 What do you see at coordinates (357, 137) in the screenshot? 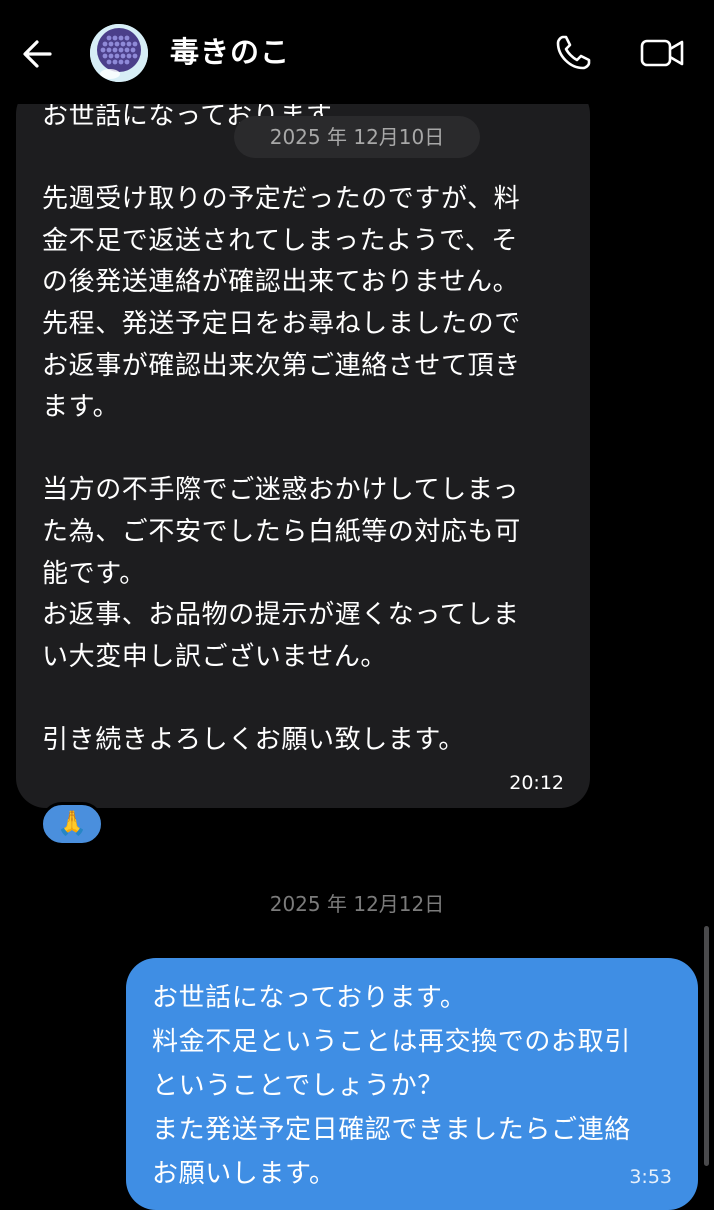
I see `floating-date-label: 2025 年 12月10日` at bounding box center [357, 137].